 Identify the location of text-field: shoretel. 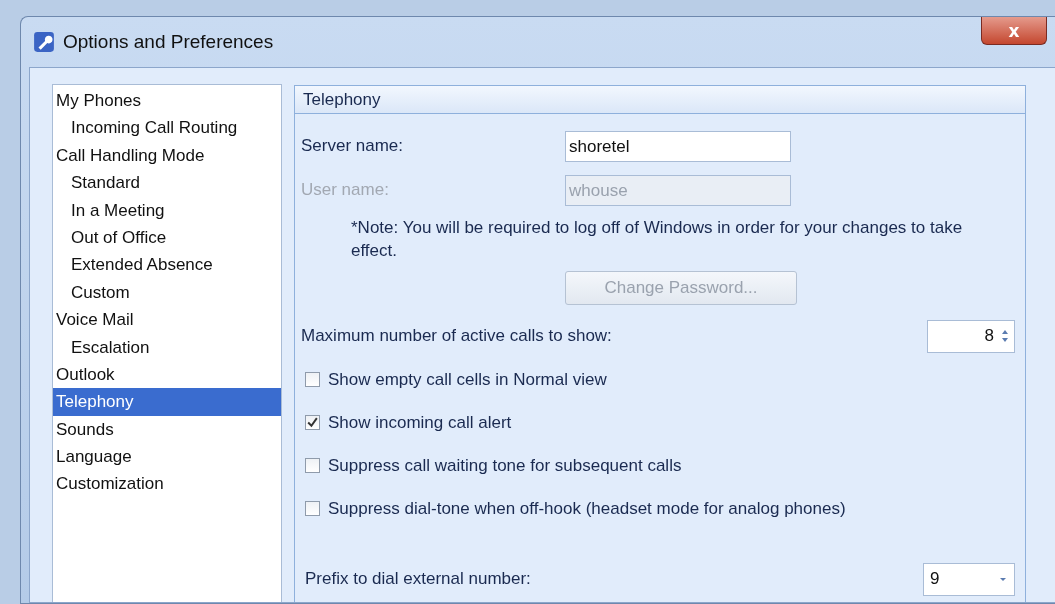
(678, 146).